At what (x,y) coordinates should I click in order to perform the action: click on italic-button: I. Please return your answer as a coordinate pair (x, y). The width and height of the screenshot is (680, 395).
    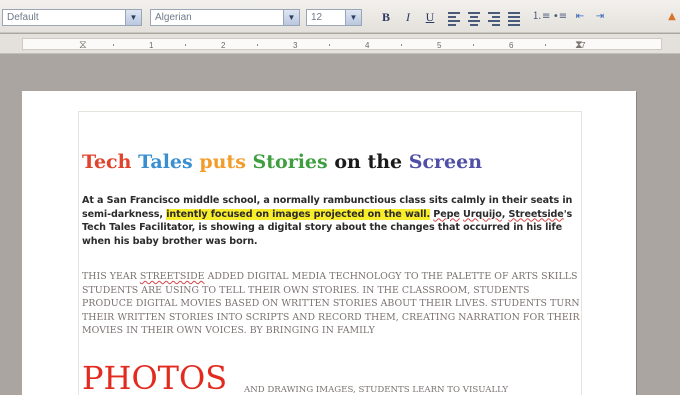
    Looking at the image, I should click on (408, 17).